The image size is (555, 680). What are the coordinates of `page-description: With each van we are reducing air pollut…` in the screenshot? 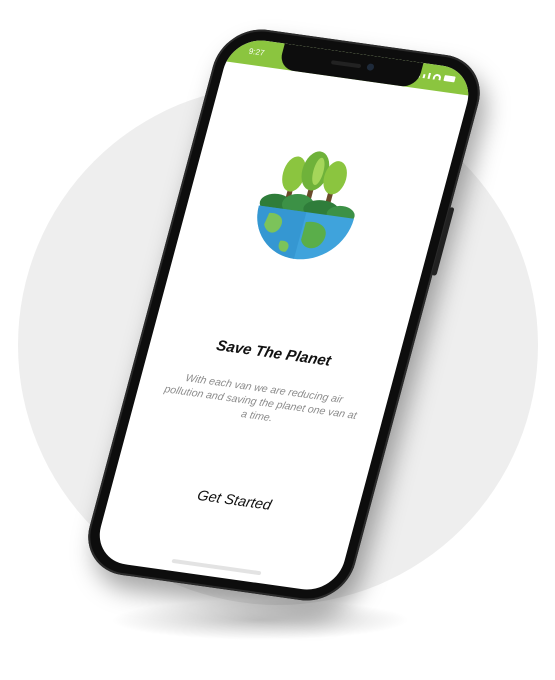 It's located at (260, 398).